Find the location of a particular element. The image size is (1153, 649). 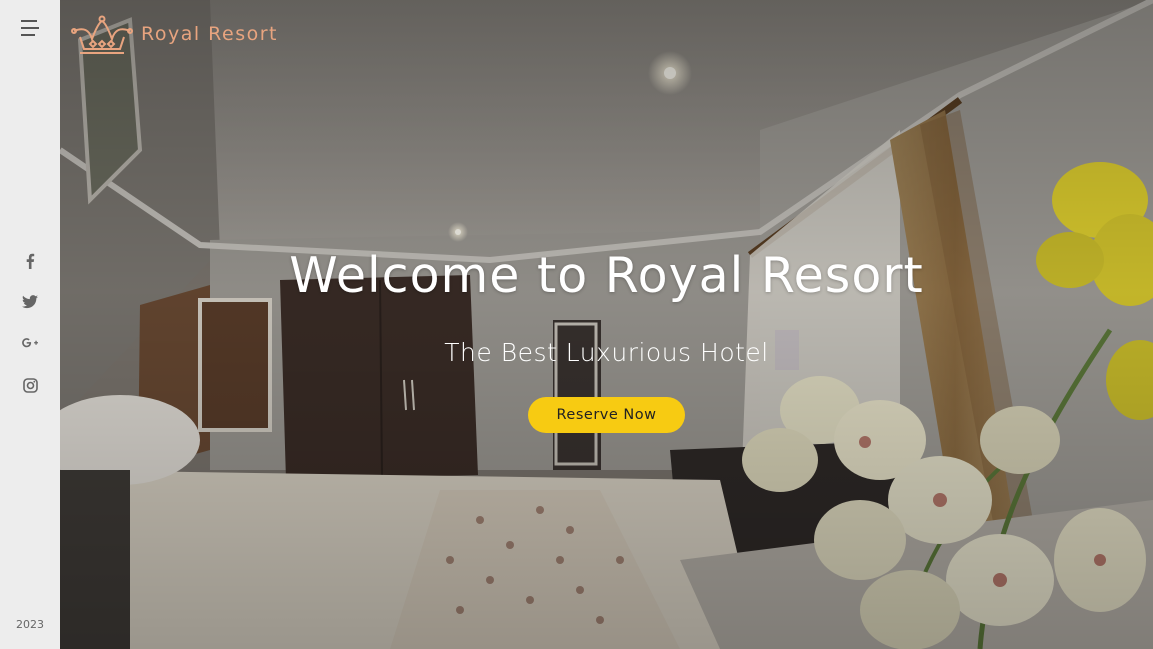

crown-icon is located at coordinates (102, 34).